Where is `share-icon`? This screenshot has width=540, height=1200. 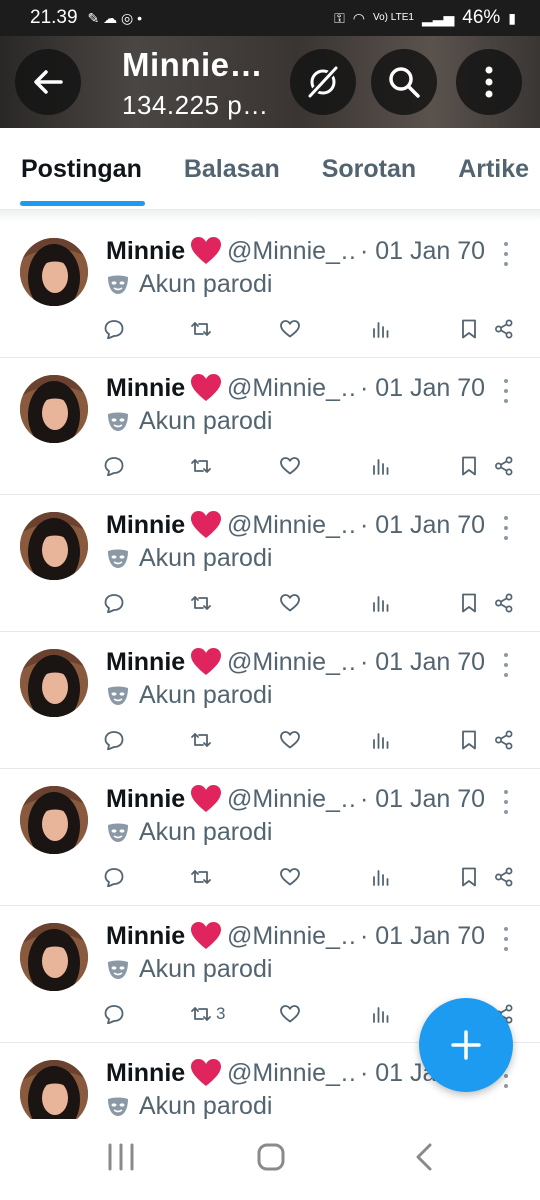
share-icon is located at coordinates (504, 877).